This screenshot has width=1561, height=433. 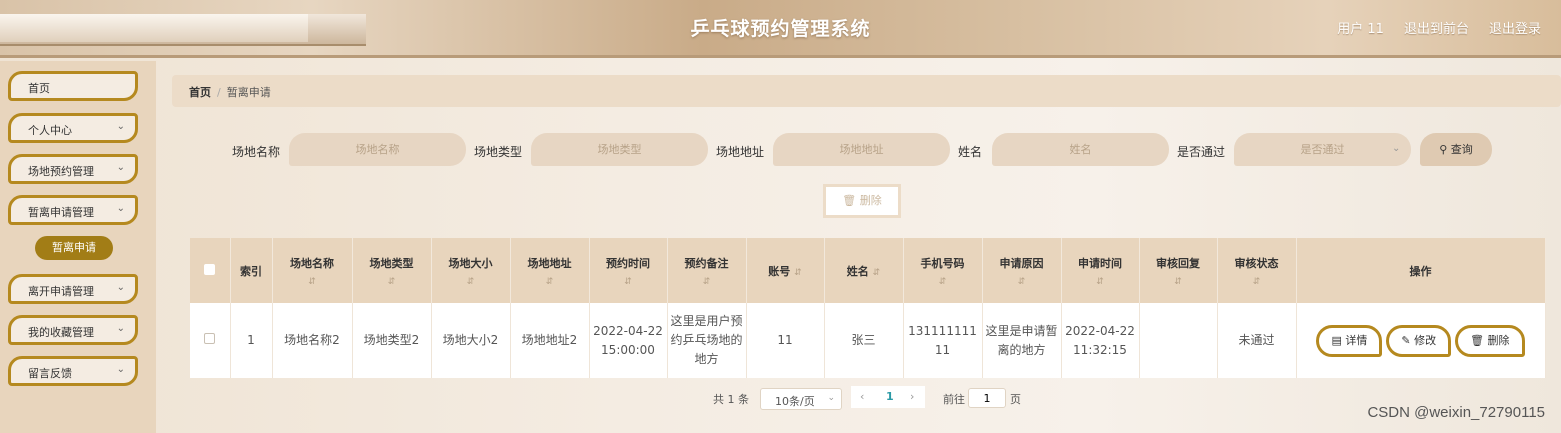 I want to click on passed-label: 是否通过, so click(x=1201, y=152).